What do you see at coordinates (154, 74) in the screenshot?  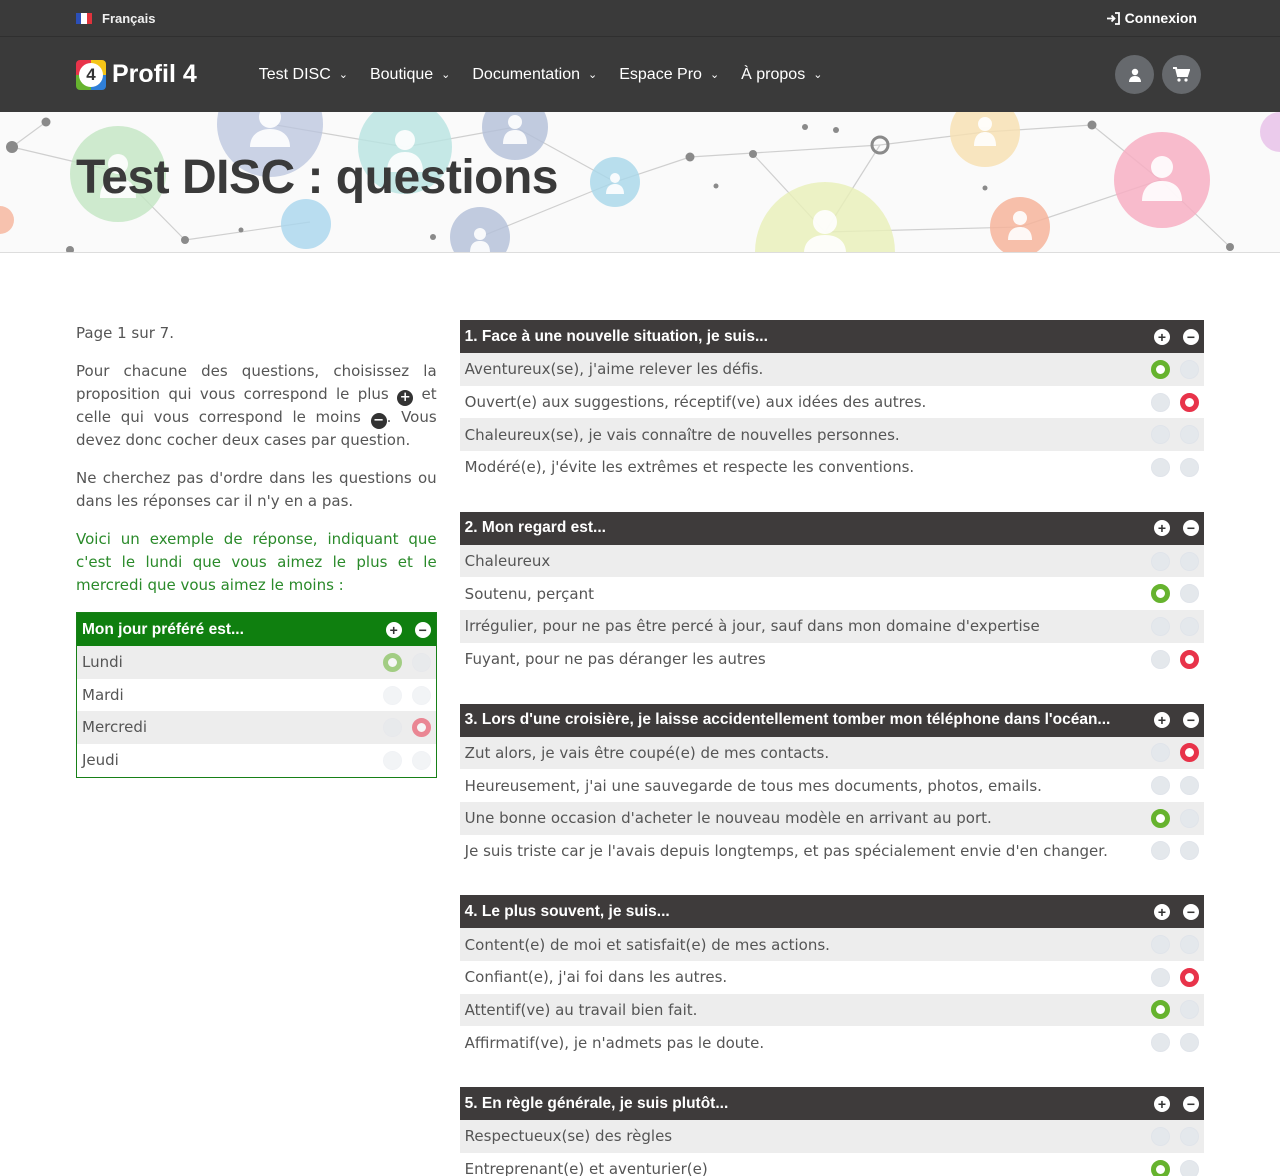 I see `brand-name: Profil 4` at bounding box center [154, 74].